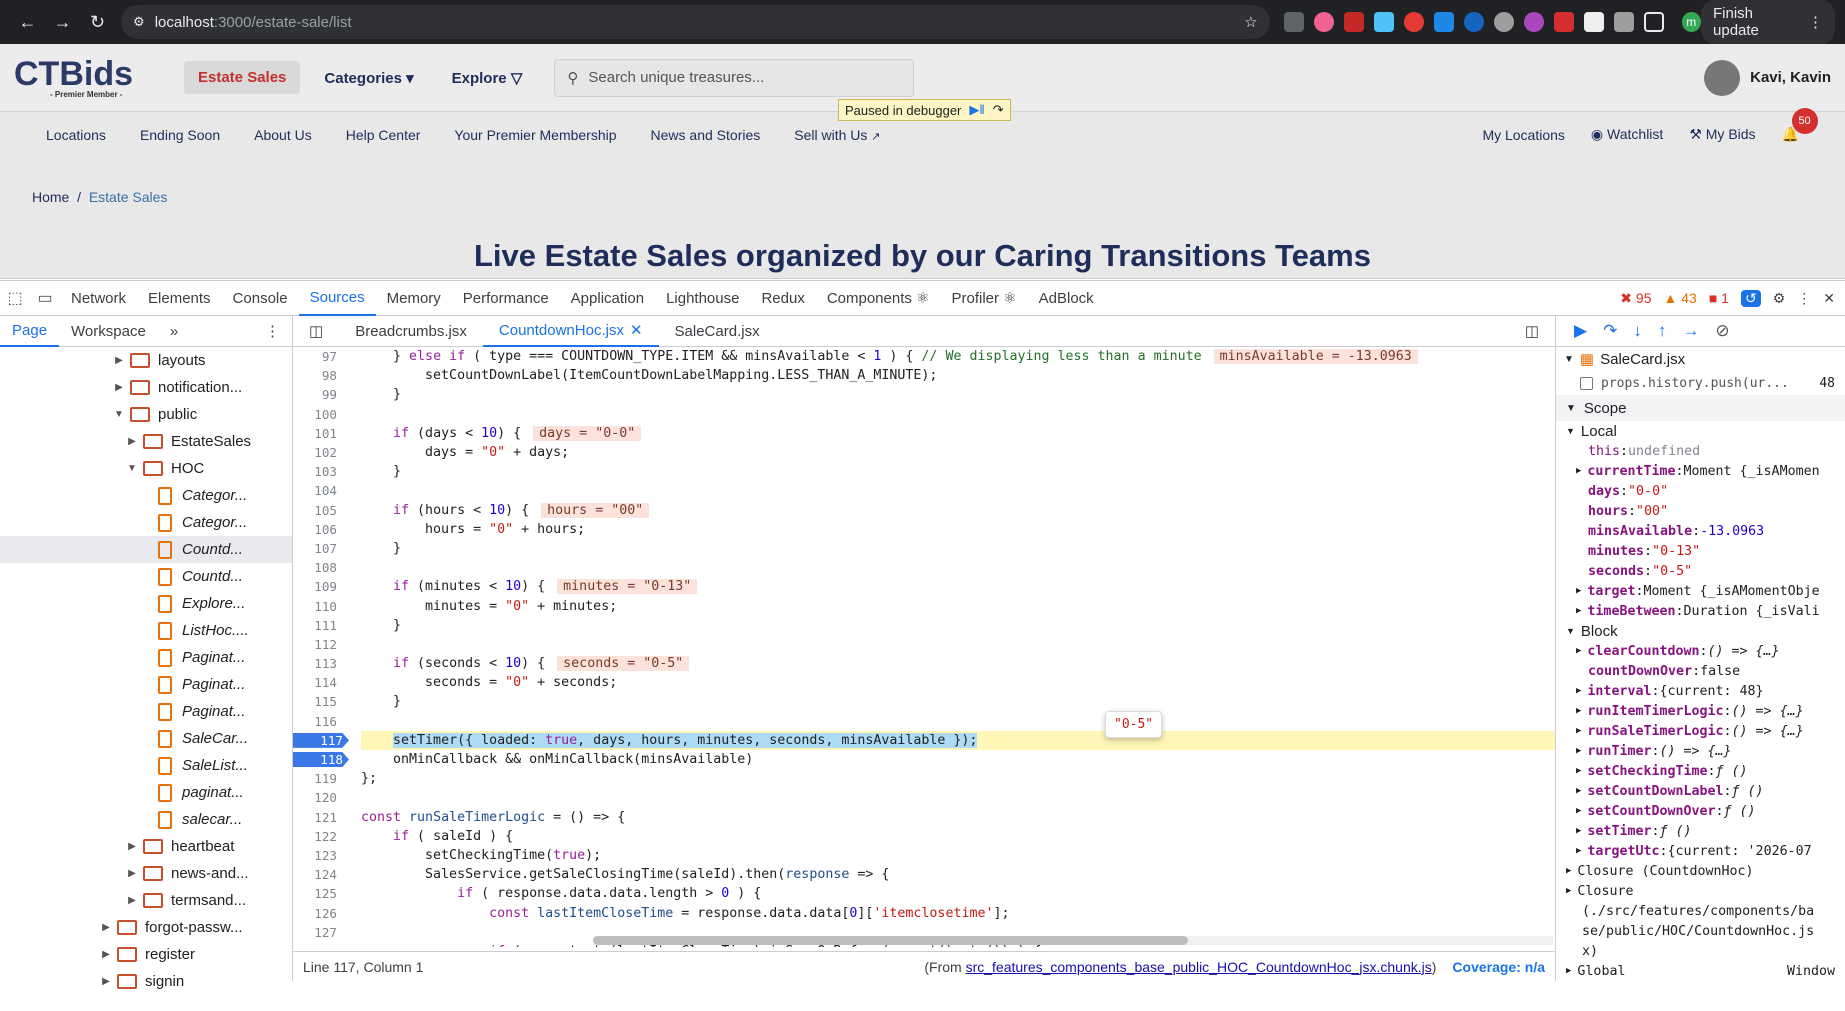 Image resolution: width=1845 pixels, height=1011 pixels. What do you see at coordinates (1662, 331) in the screenshot?
I see `step-out-icon: ↑` at bounding box center [1662, 331].